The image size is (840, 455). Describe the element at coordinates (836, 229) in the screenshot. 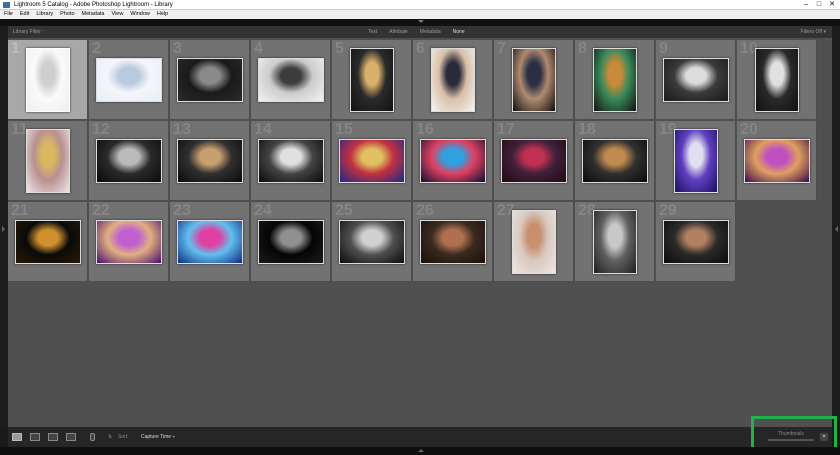

I see `expand-right-panel-icon` at that location.